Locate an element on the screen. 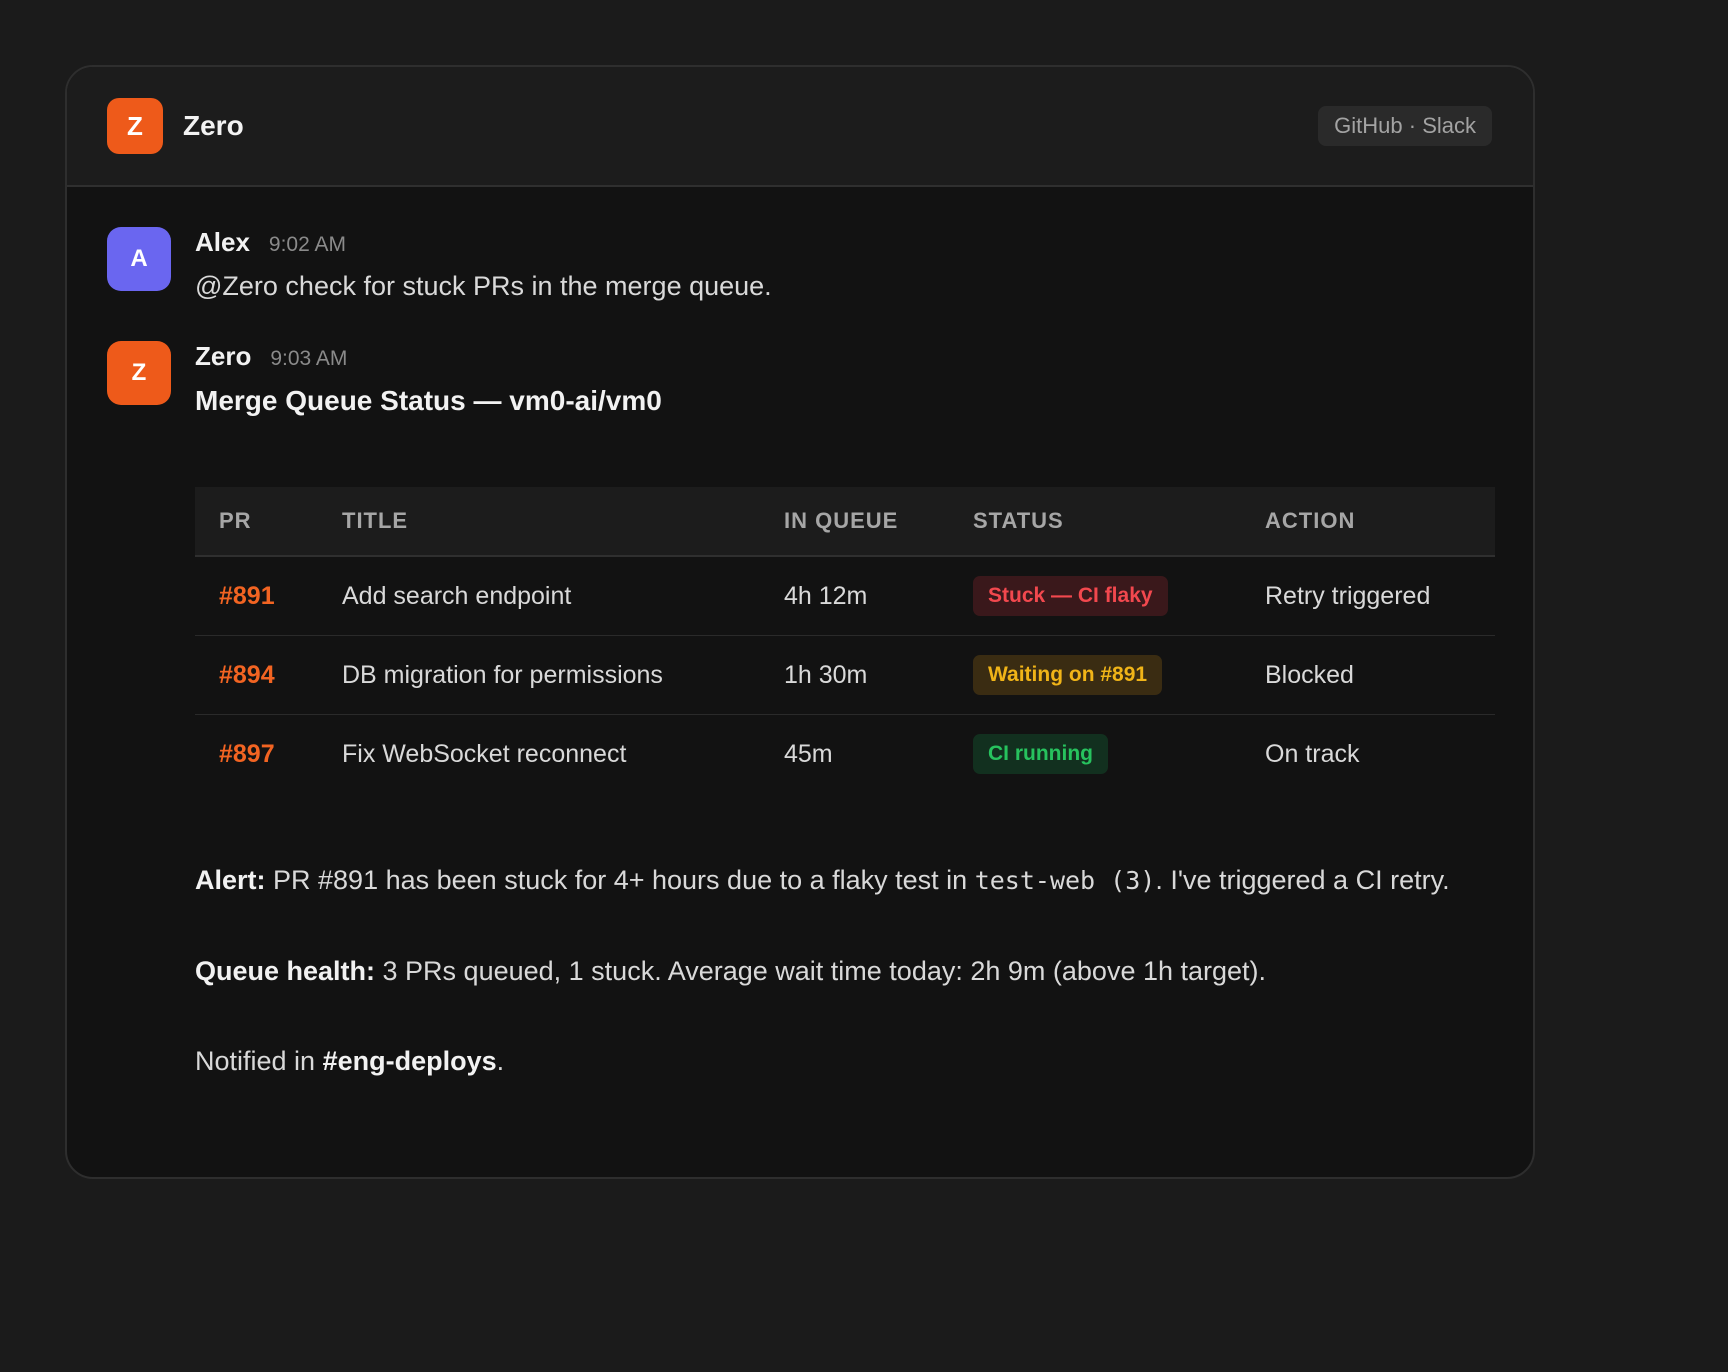  queue-time: 4h 12m is located at coordinates (854, 596).